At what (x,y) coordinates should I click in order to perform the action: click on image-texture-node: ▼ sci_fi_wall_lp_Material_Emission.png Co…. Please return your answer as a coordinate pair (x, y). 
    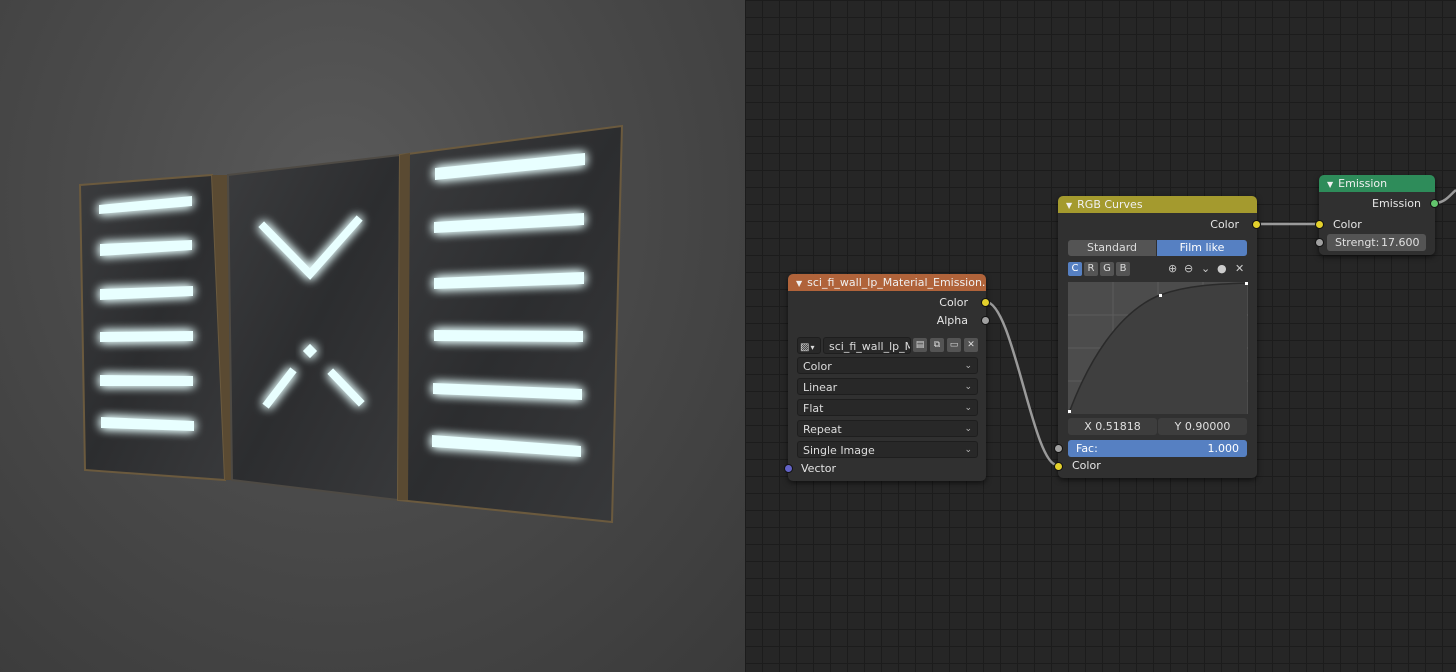
    Looking at the image, I should click on (887, 377).